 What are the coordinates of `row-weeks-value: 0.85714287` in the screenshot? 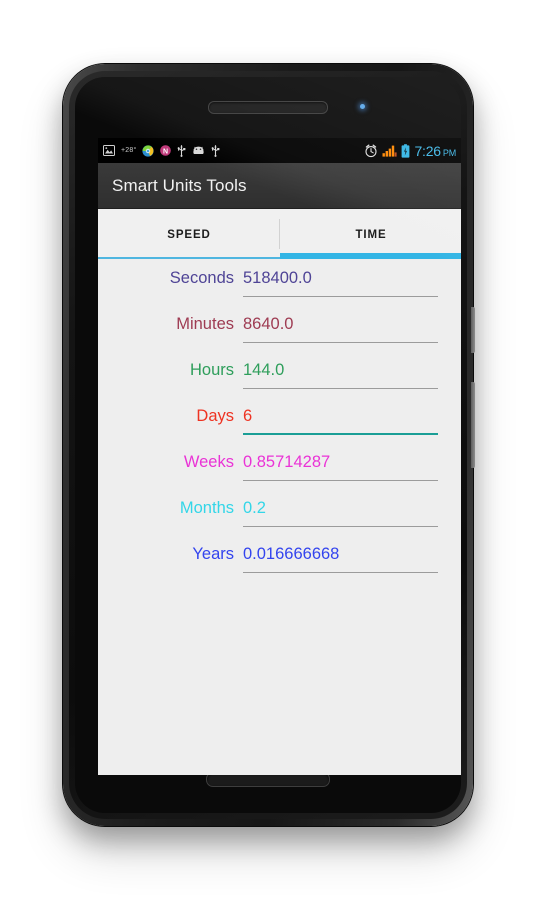 It's located at (287, 462).